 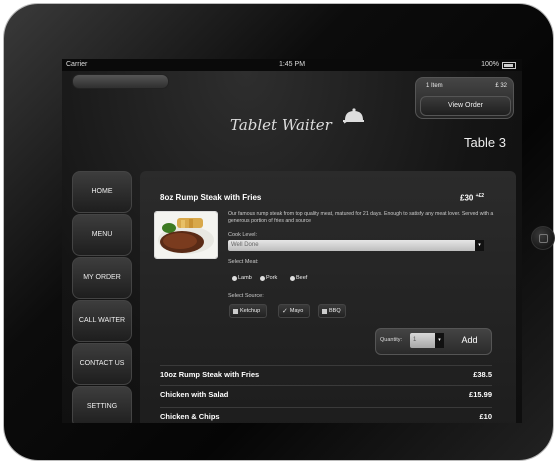 I want to click on nav-home-button: HOME, so click(x=102, y=192).